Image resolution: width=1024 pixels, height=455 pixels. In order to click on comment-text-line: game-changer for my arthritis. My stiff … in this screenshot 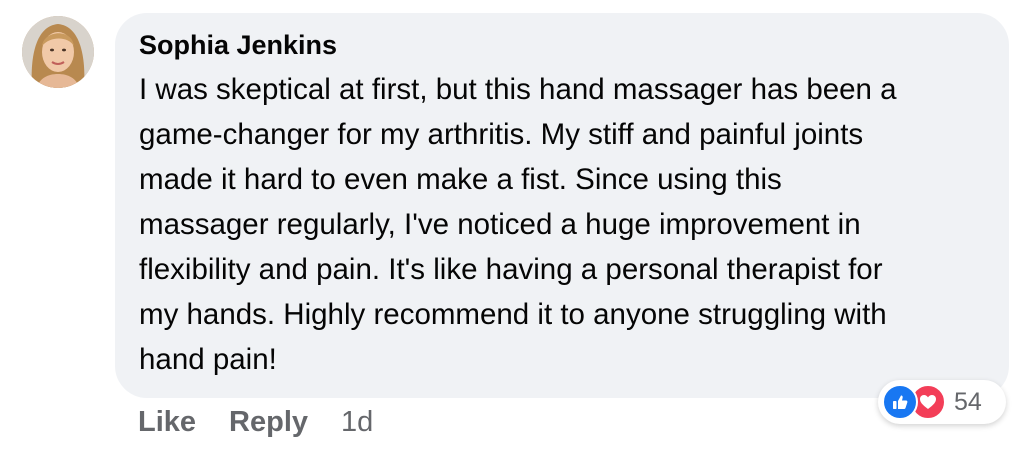, I will do `click(501, 134)`.